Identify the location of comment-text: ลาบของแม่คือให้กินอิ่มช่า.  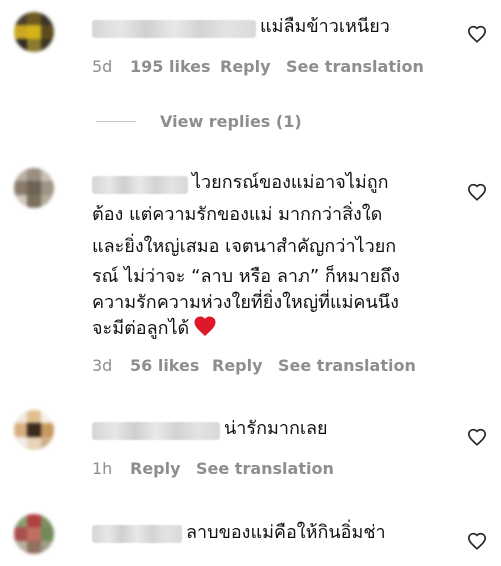
(286, 532).